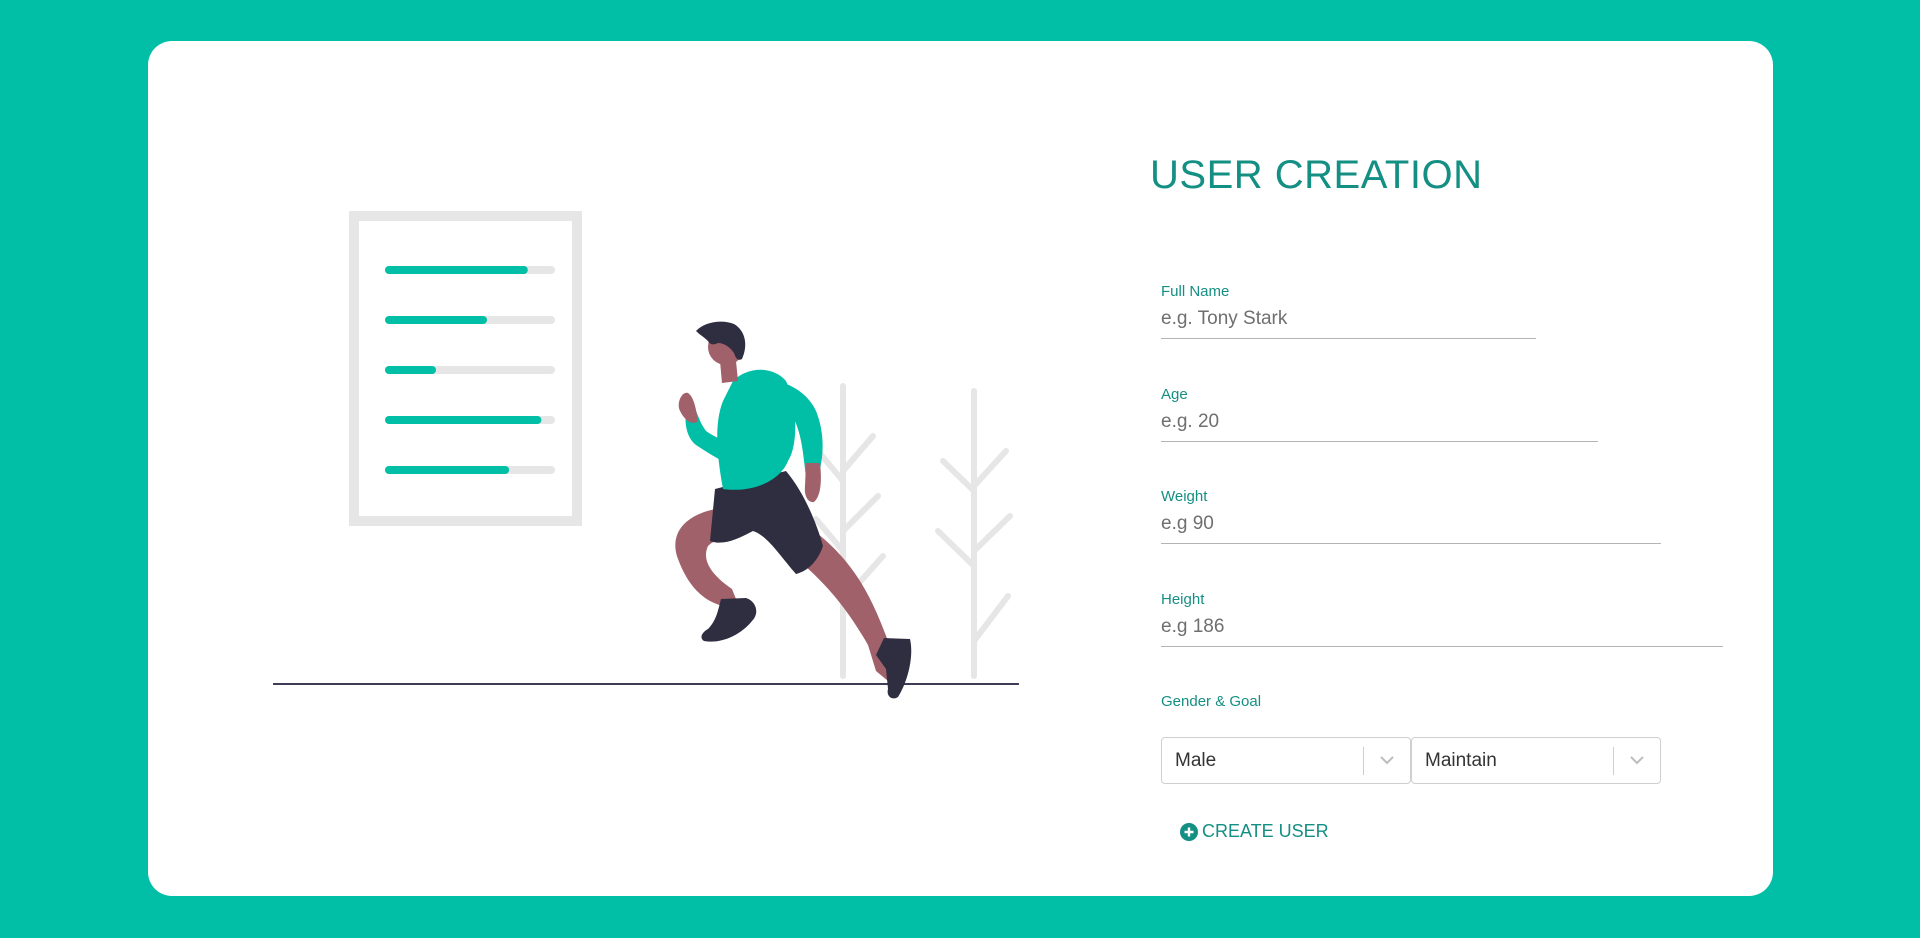 The width and height of the screenshot is (1920, 938). What do you see at coordinates (1189, 831) in the screenshot?
I see `plus-circle-icon` at bounding box center [1189, 831].